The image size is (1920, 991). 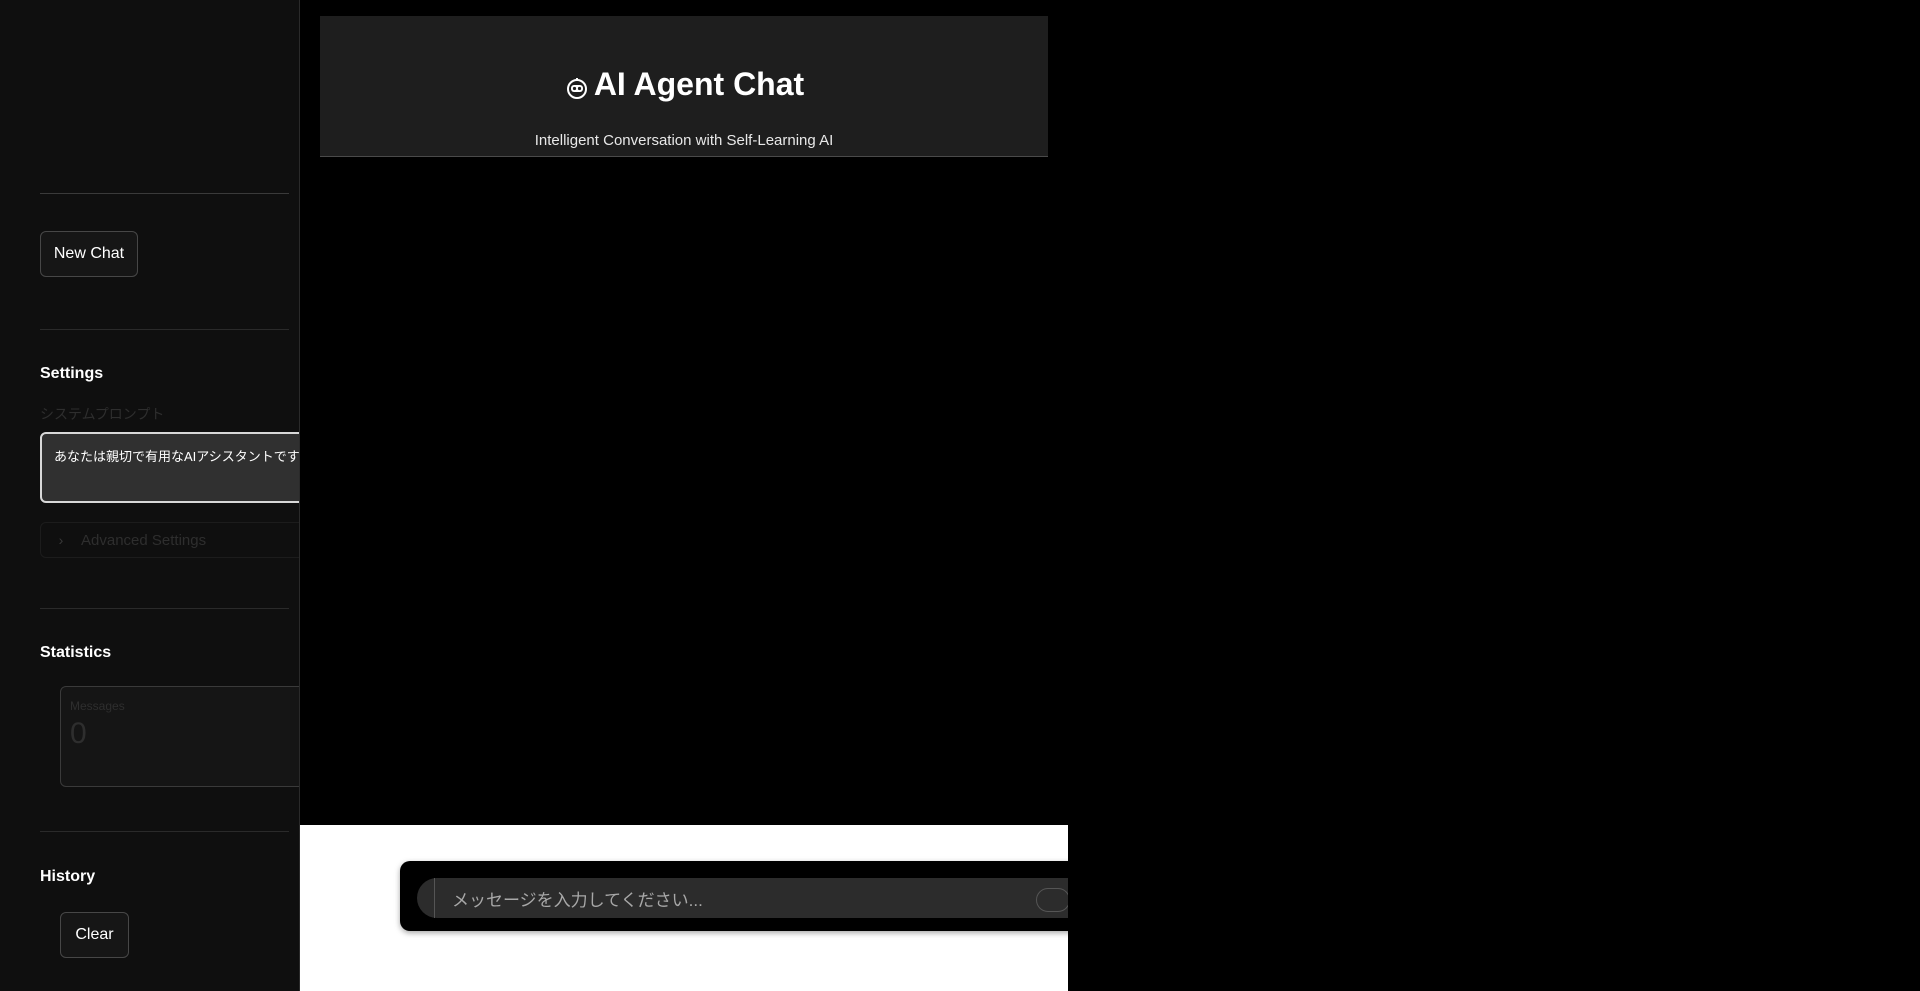 What do you see at coordinates (426, 898) in the screenshot?
I see `chat-input-edge` at bounding box center [426, 898].